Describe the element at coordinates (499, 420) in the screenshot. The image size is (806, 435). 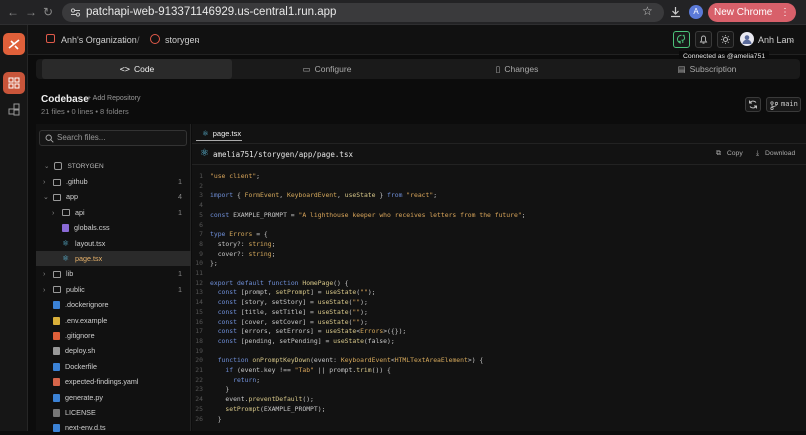
I see `code-line: 26 }` at that location.